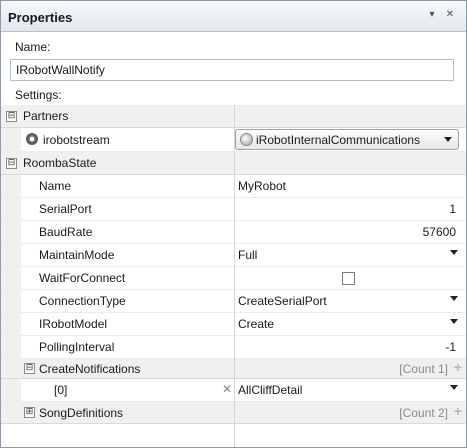  I want to click on property-key: Name, so click(55, 186).